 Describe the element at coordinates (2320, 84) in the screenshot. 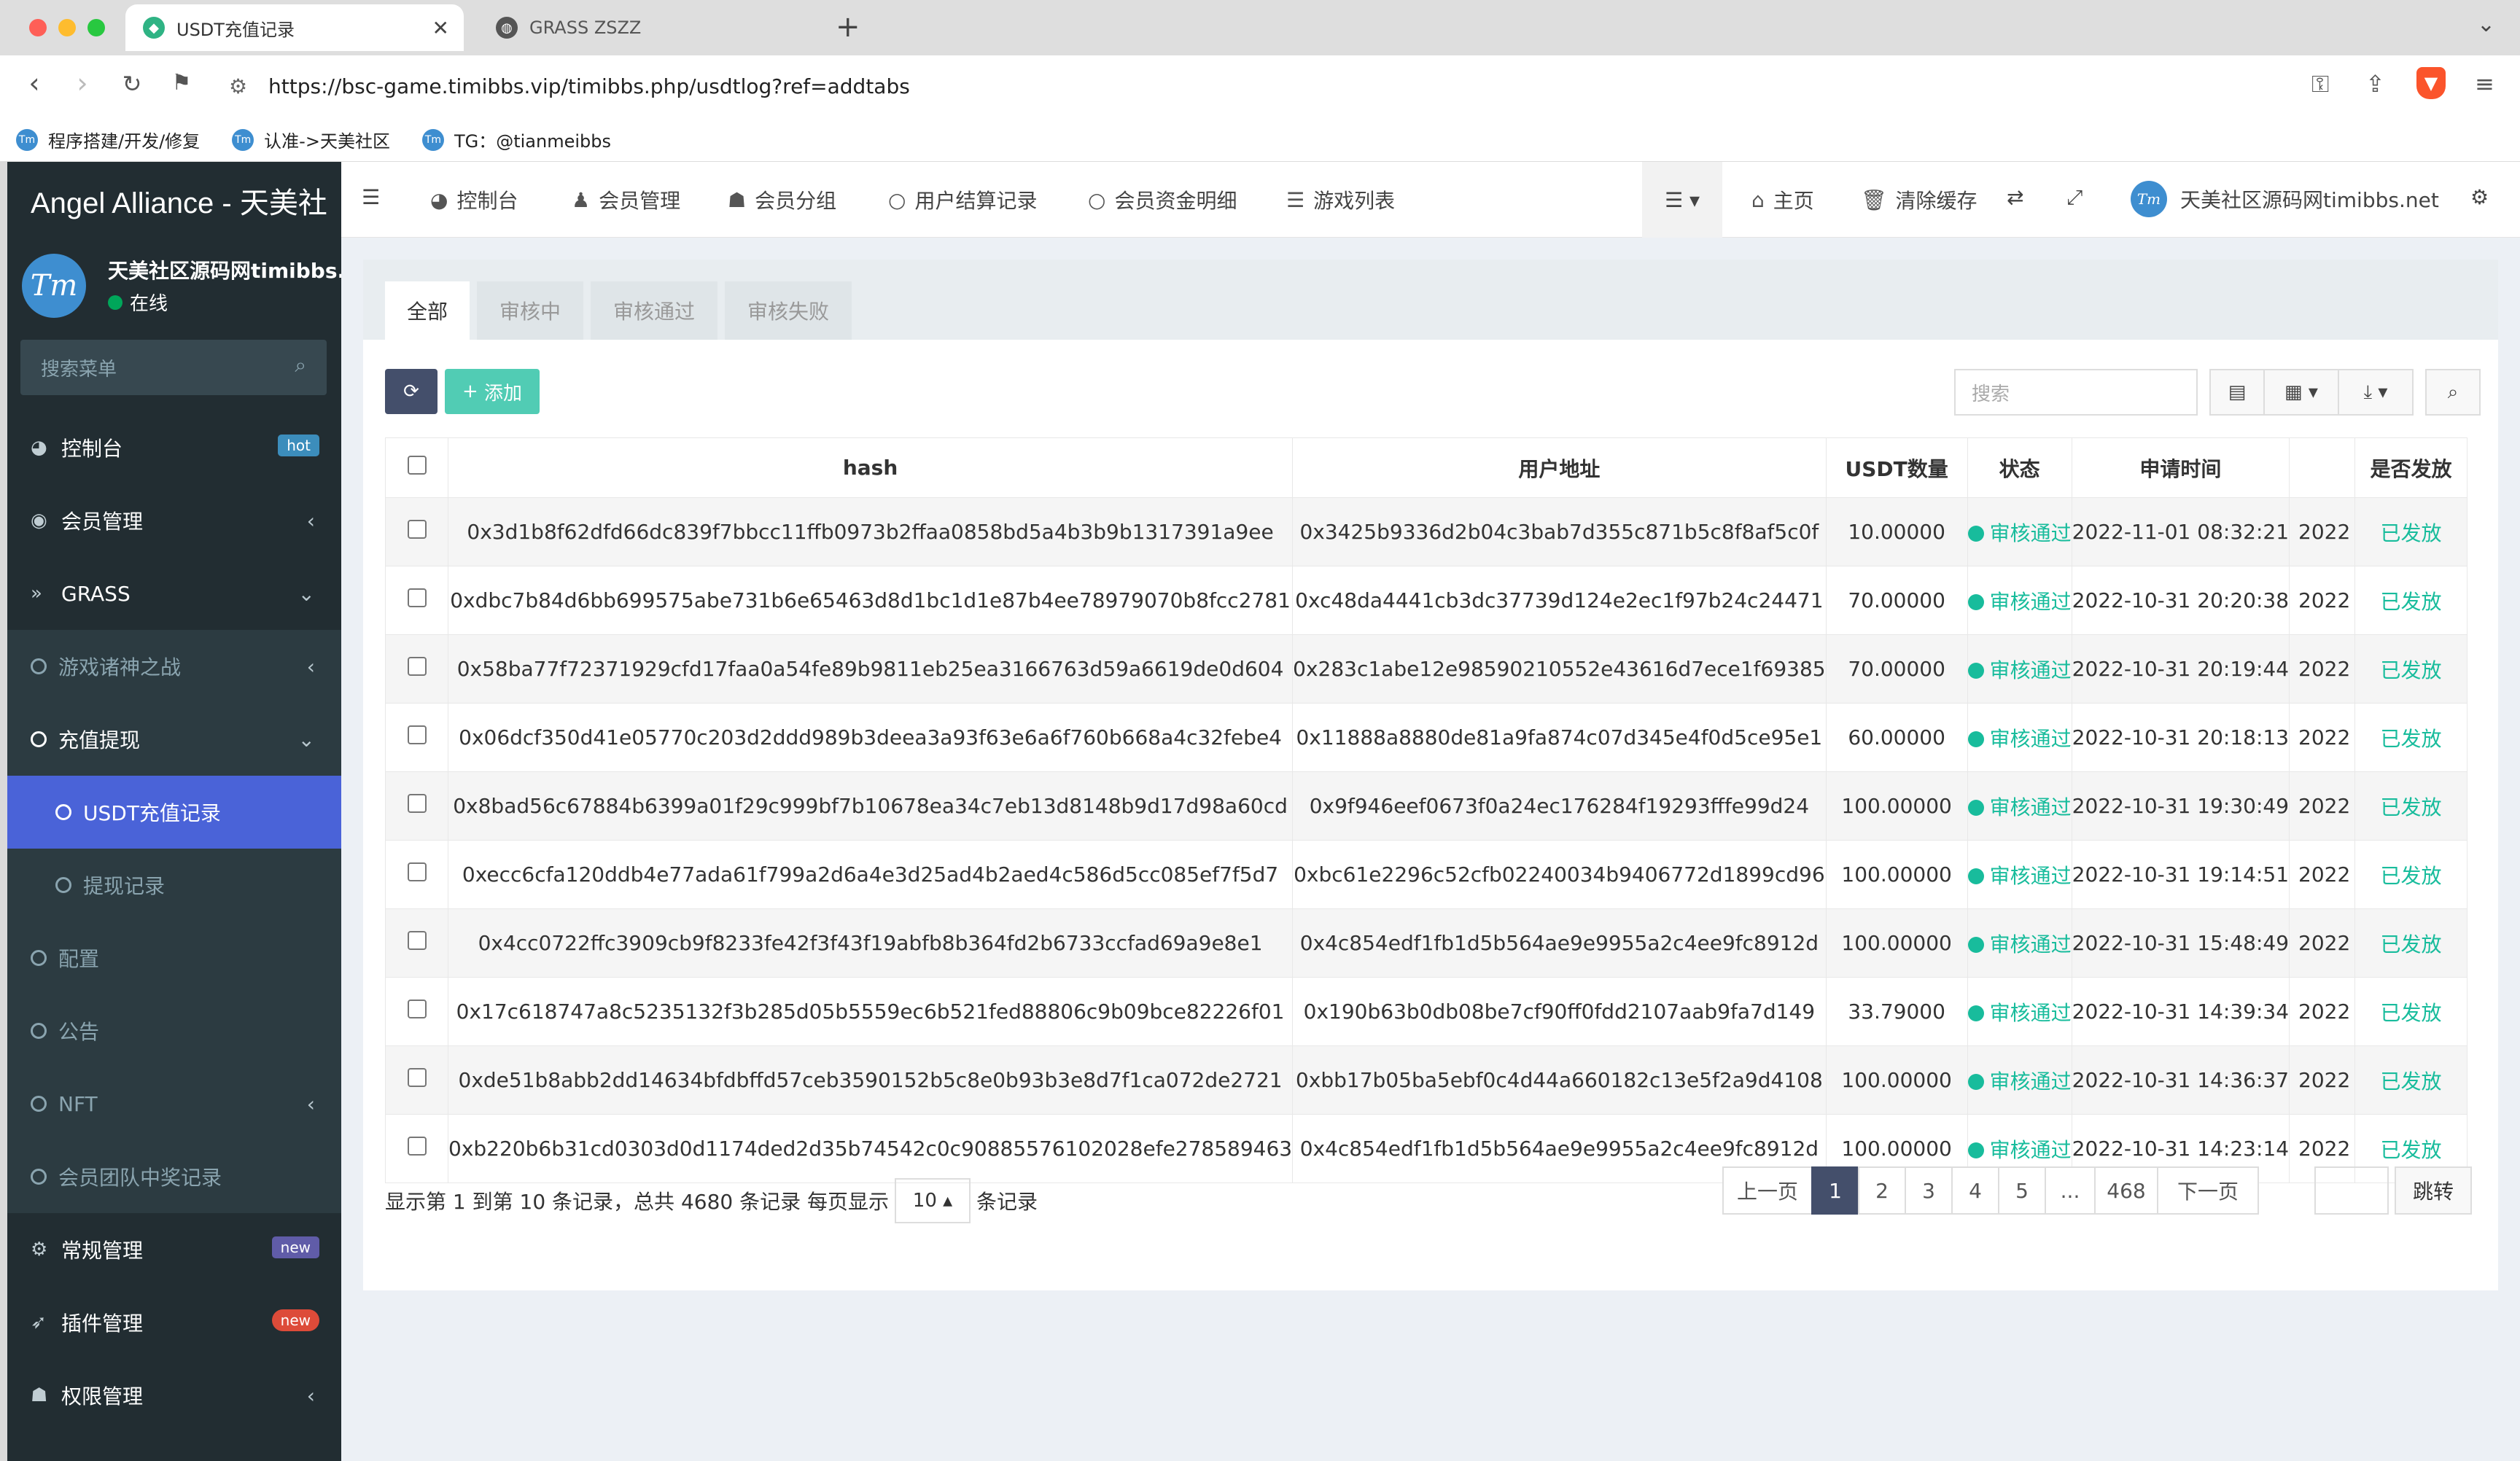

I see `key-icon: ⚿` at that location.